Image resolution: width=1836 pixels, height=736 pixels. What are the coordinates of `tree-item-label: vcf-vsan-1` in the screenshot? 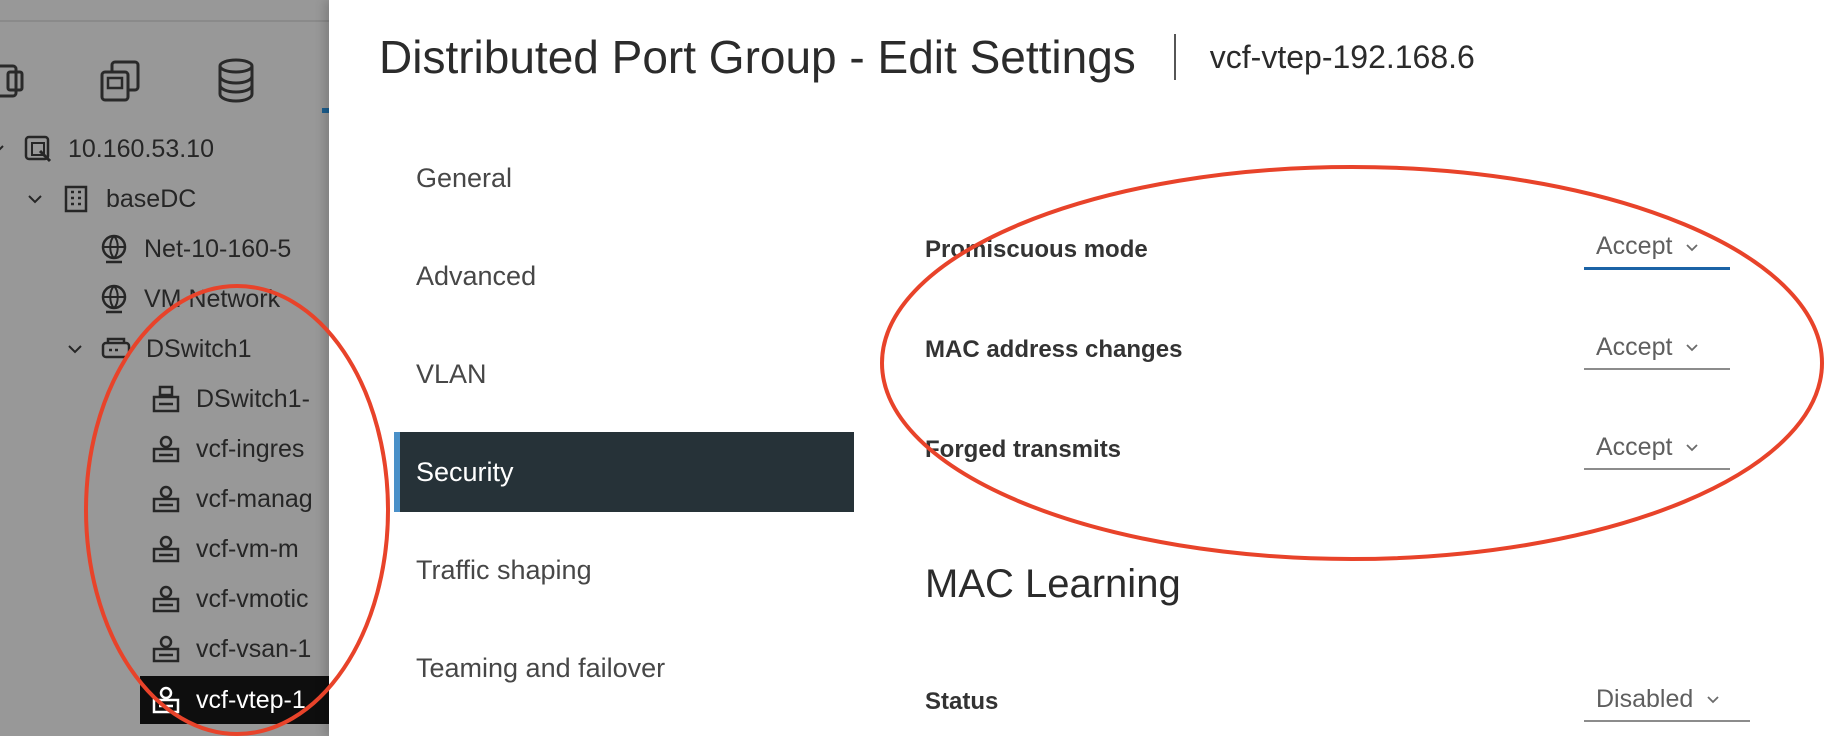 It's located at (254, 648).